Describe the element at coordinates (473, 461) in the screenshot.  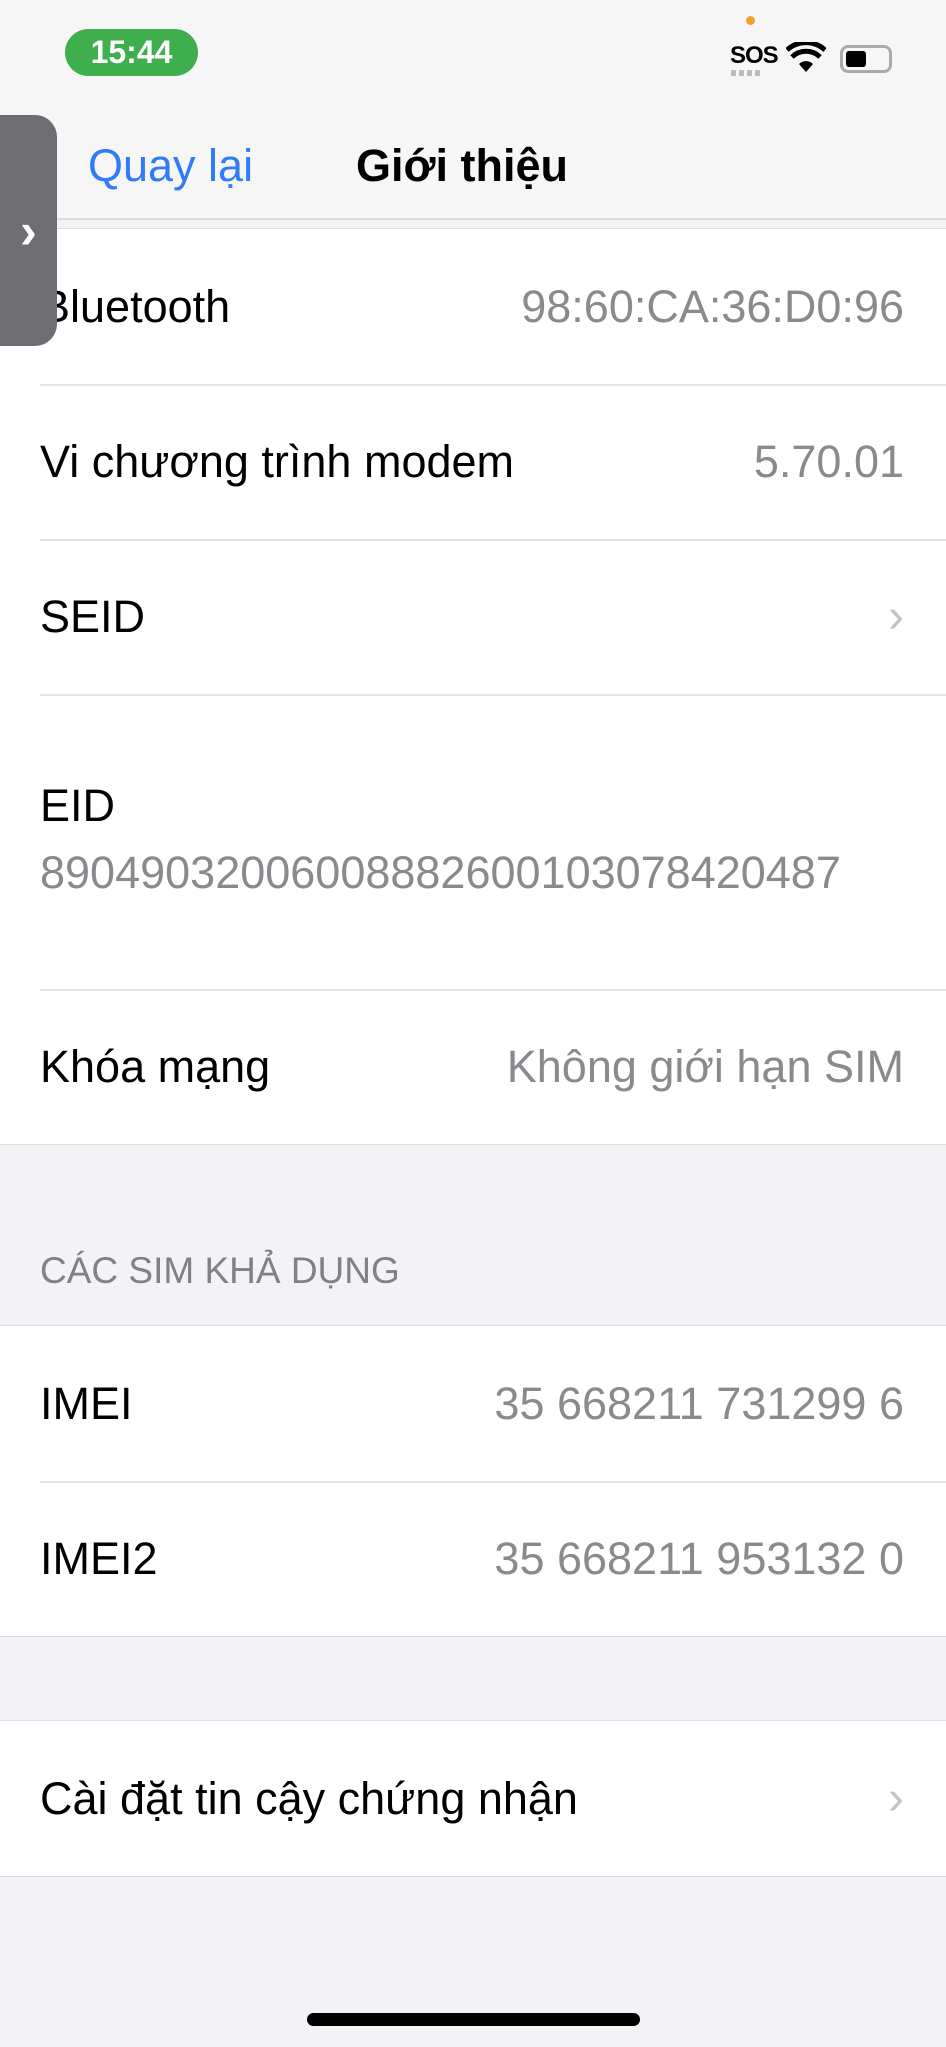
I see `row-modem: Vi chương trình modem 5.70.01` at that location.